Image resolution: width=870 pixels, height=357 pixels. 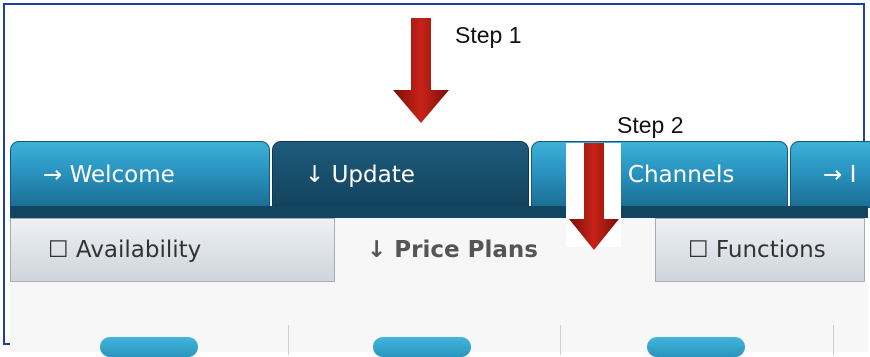 What do you see at coordinates (840, 174) in the screenshot?
I see `tab-next-label: → I` at bounding box center [840, 174].